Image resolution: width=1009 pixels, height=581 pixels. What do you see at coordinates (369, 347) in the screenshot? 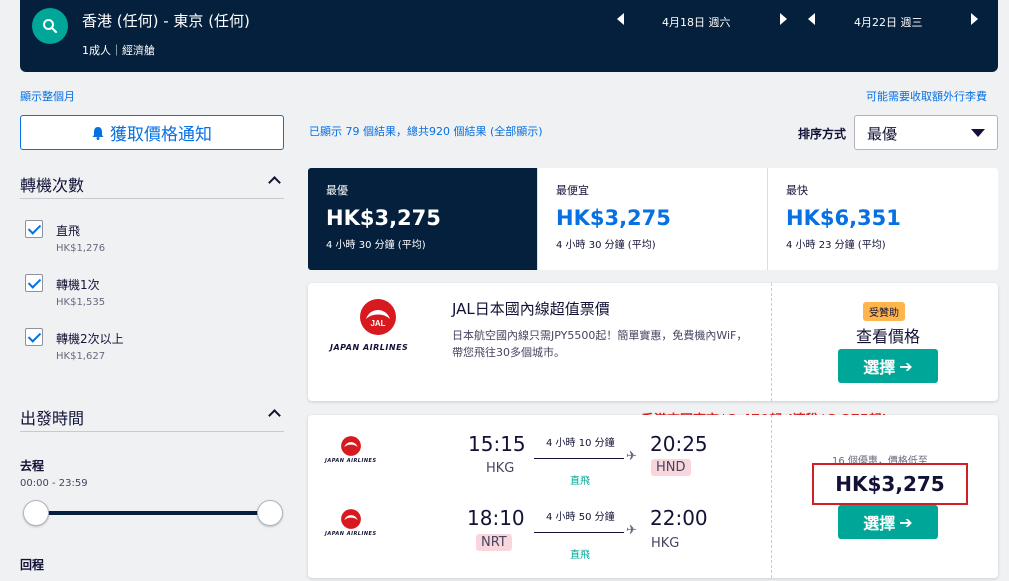
I see `jal-logo-text: JAPAN AIRLINES` at bounding box center [369, 347].